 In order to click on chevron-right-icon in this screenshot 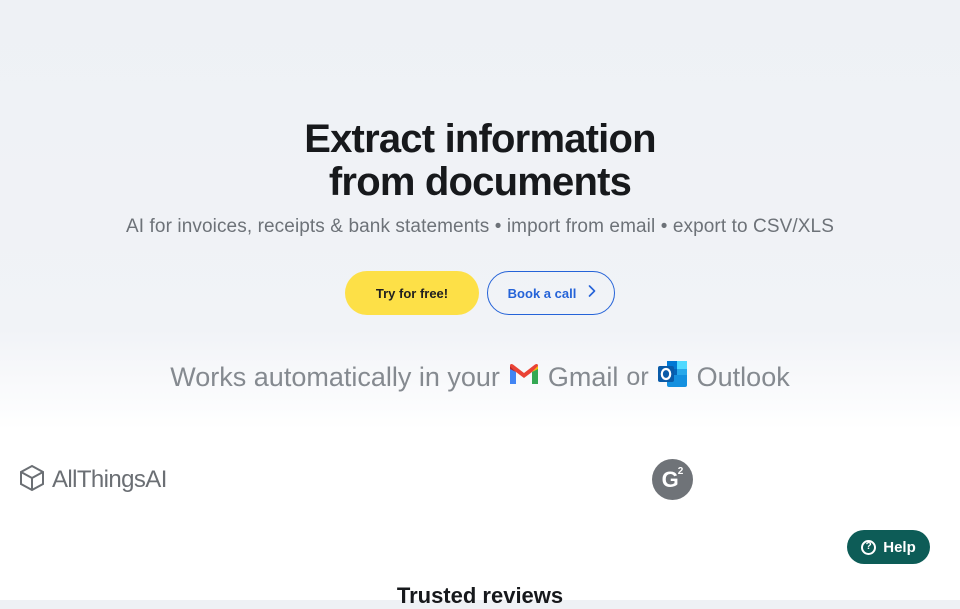, I will do `click(592, 293)`.